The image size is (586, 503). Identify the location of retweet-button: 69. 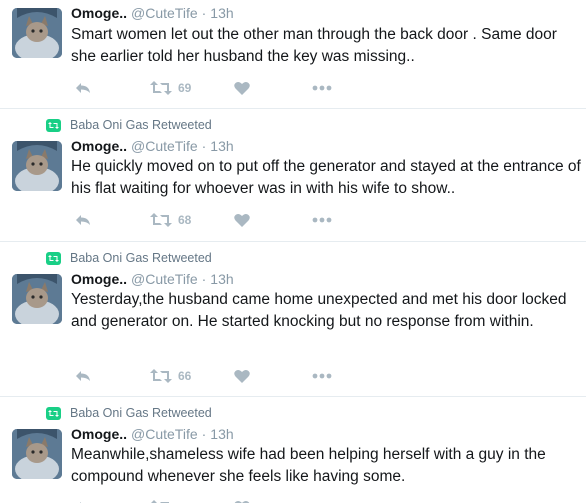
(170, 88).